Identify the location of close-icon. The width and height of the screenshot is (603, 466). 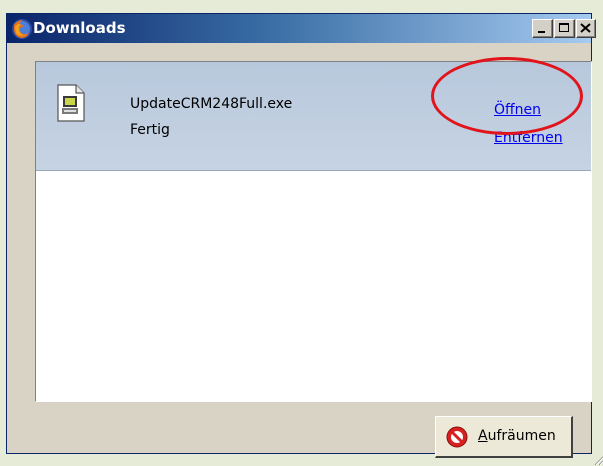
(585, 28).